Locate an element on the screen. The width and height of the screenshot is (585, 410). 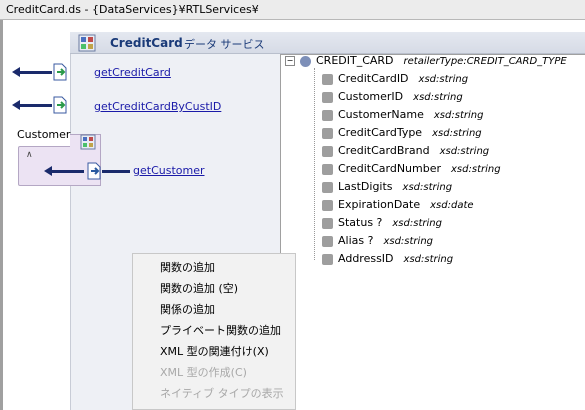
service-header: CreditCard データ サービス is located at coordinates (327, 43).